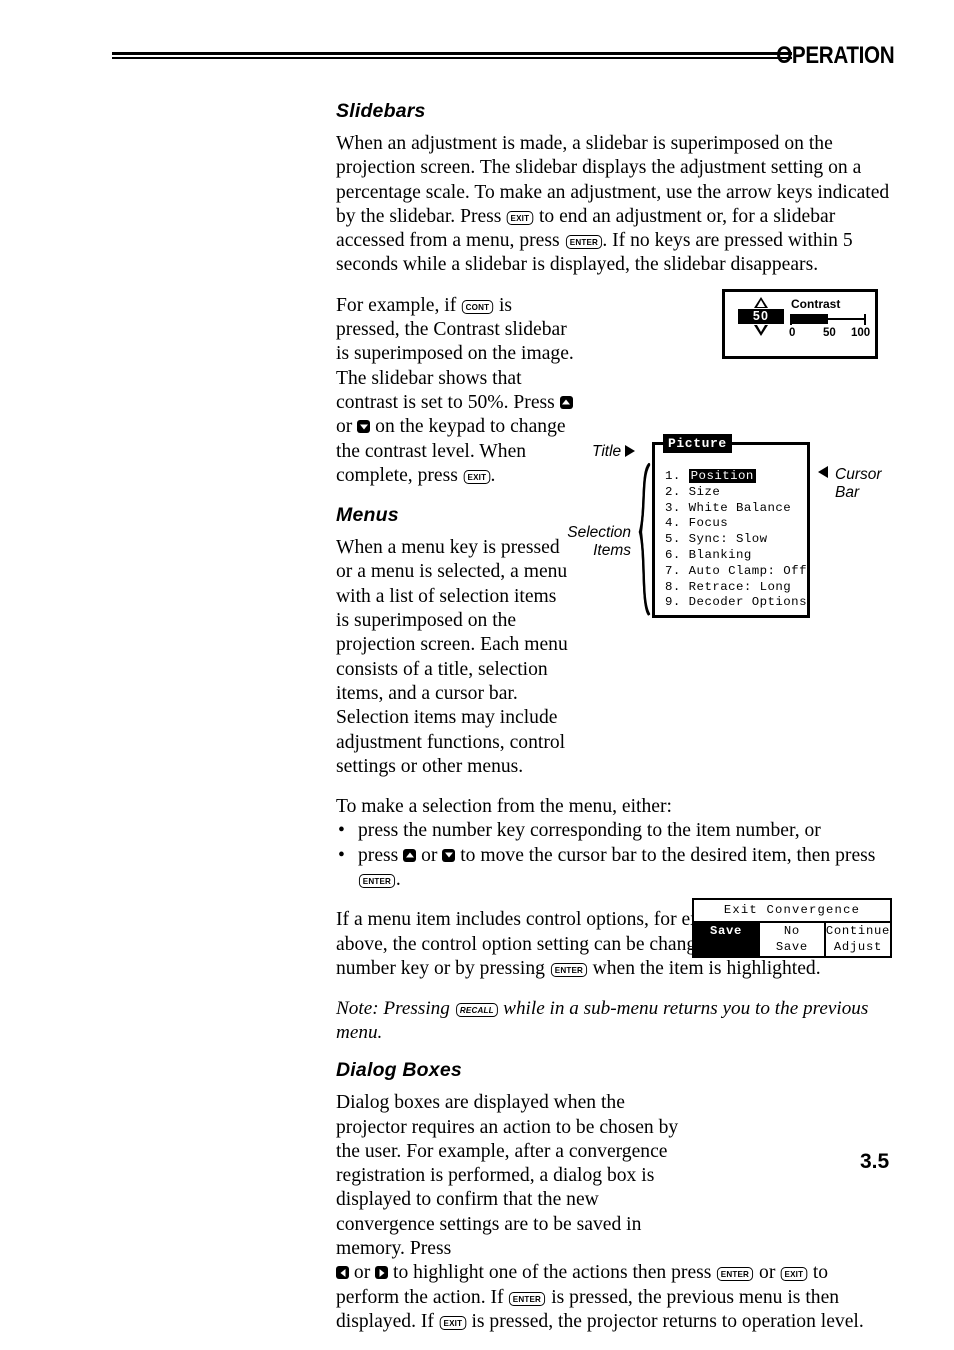 This screenshot has height=1350, width=954. What do you see at coordinates (673, 570) in the screenshot?
I see `menu-item-number: 7.` at bounding box center [673, 570].